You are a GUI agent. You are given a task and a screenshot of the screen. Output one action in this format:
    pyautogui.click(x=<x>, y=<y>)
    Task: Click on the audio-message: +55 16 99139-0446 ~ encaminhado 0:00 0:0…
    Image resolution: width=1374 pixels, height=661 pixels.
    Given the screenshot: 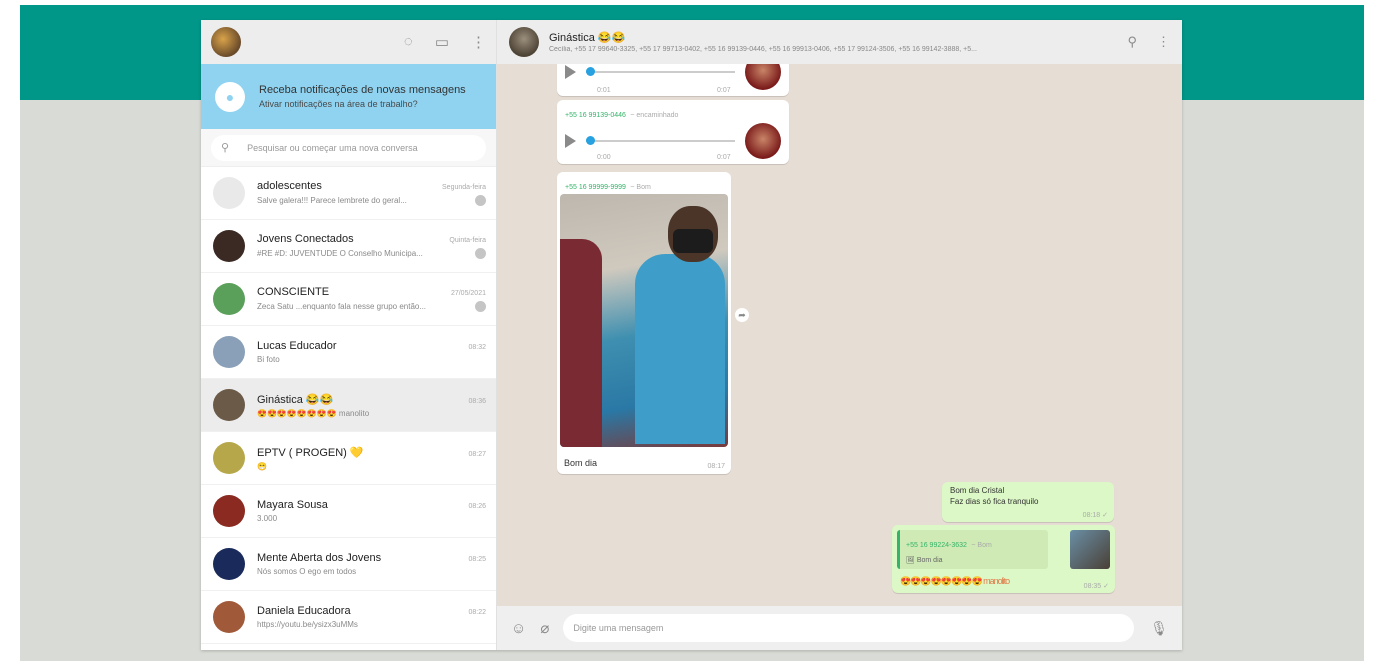 What is the action you would take?
    pyautogui.click(x=673, y=132)
    